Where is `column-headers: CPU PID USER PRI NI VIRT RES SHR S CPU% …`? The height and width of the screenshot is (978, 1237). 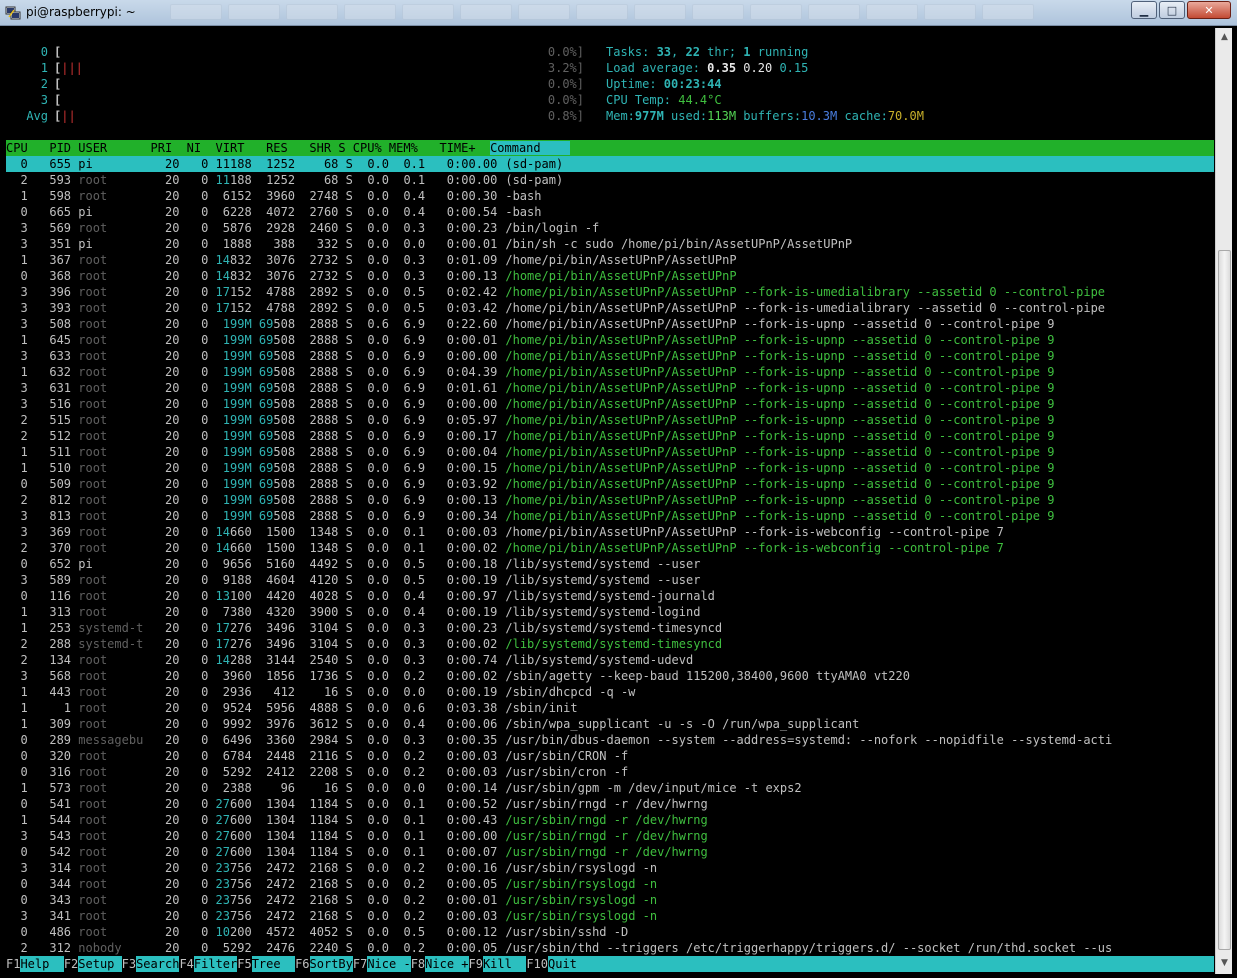
column-headers: CPU PID USER PRI NI VIRT RES SHR S CPU% … is located at coordinates (248, 148).